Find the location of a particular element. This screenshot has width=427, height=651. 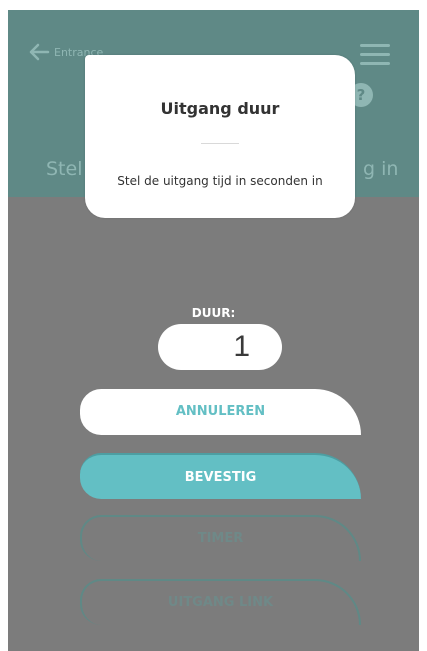

timer-button: TIMER is located at coordinates (220, 538).